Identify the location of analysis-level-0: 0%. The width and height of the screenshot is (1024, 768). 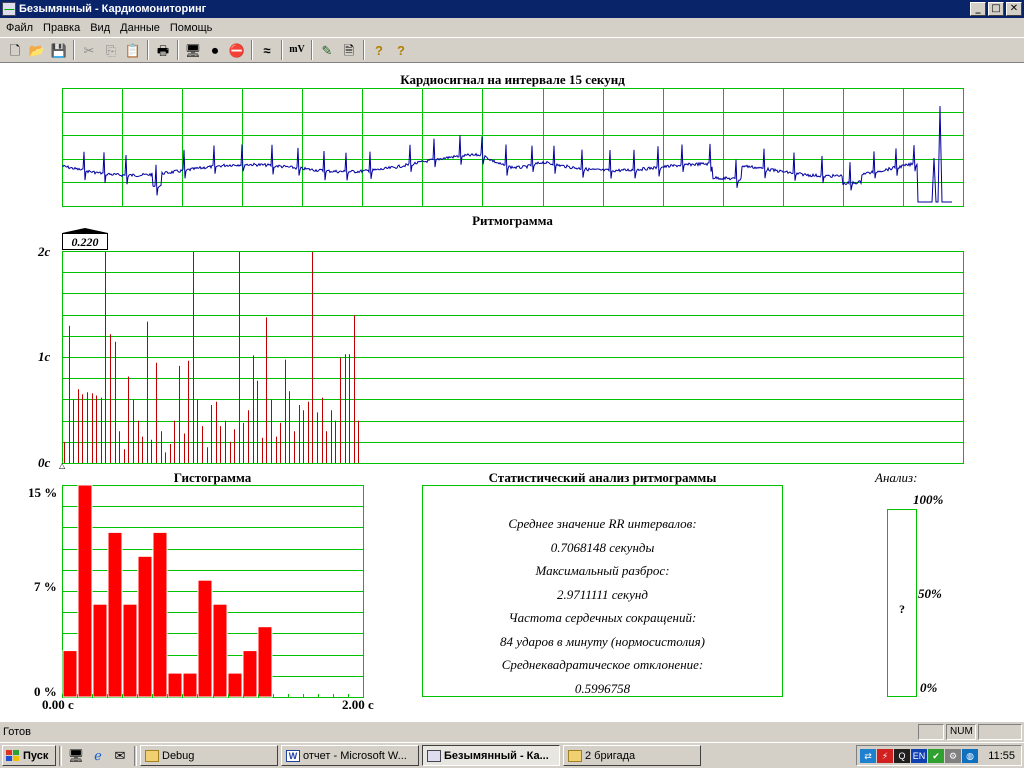
(929, 687).